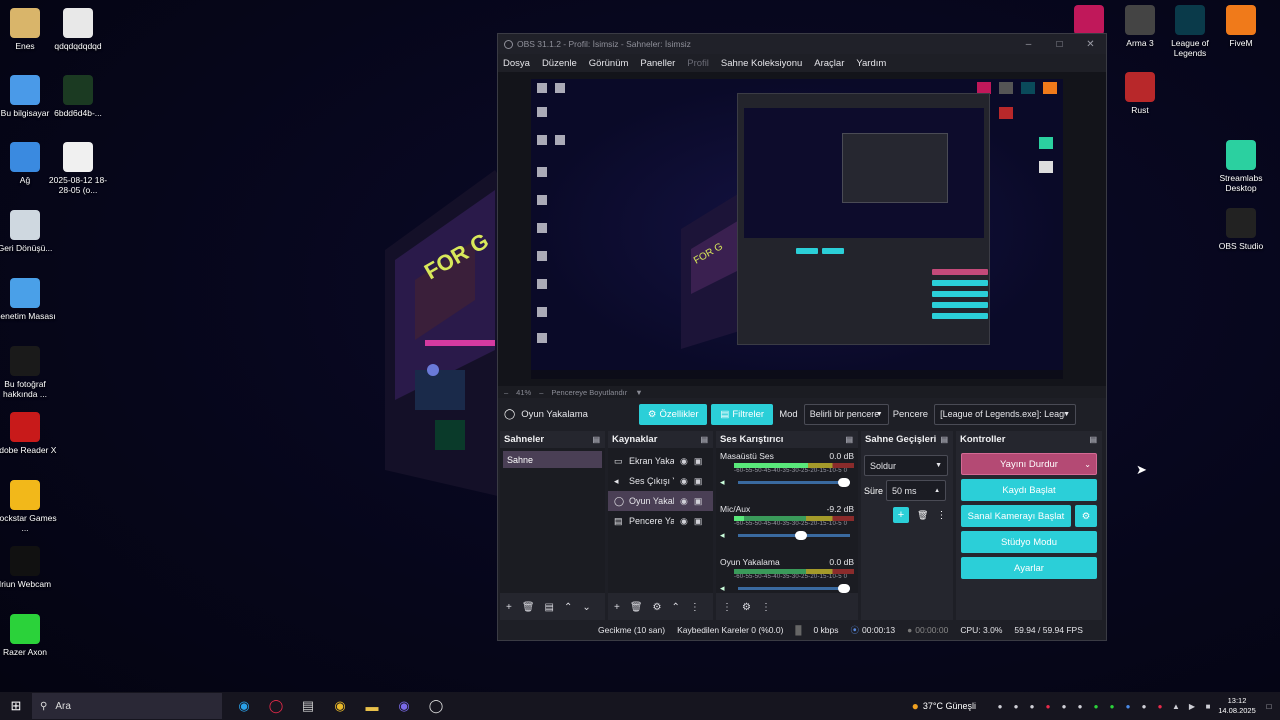 This screenshot has width=1280, height=720. Describe the element at coordinates (127, 706) in the screenshot. I see `taskbar-search: ⚲ Ara` at that location.